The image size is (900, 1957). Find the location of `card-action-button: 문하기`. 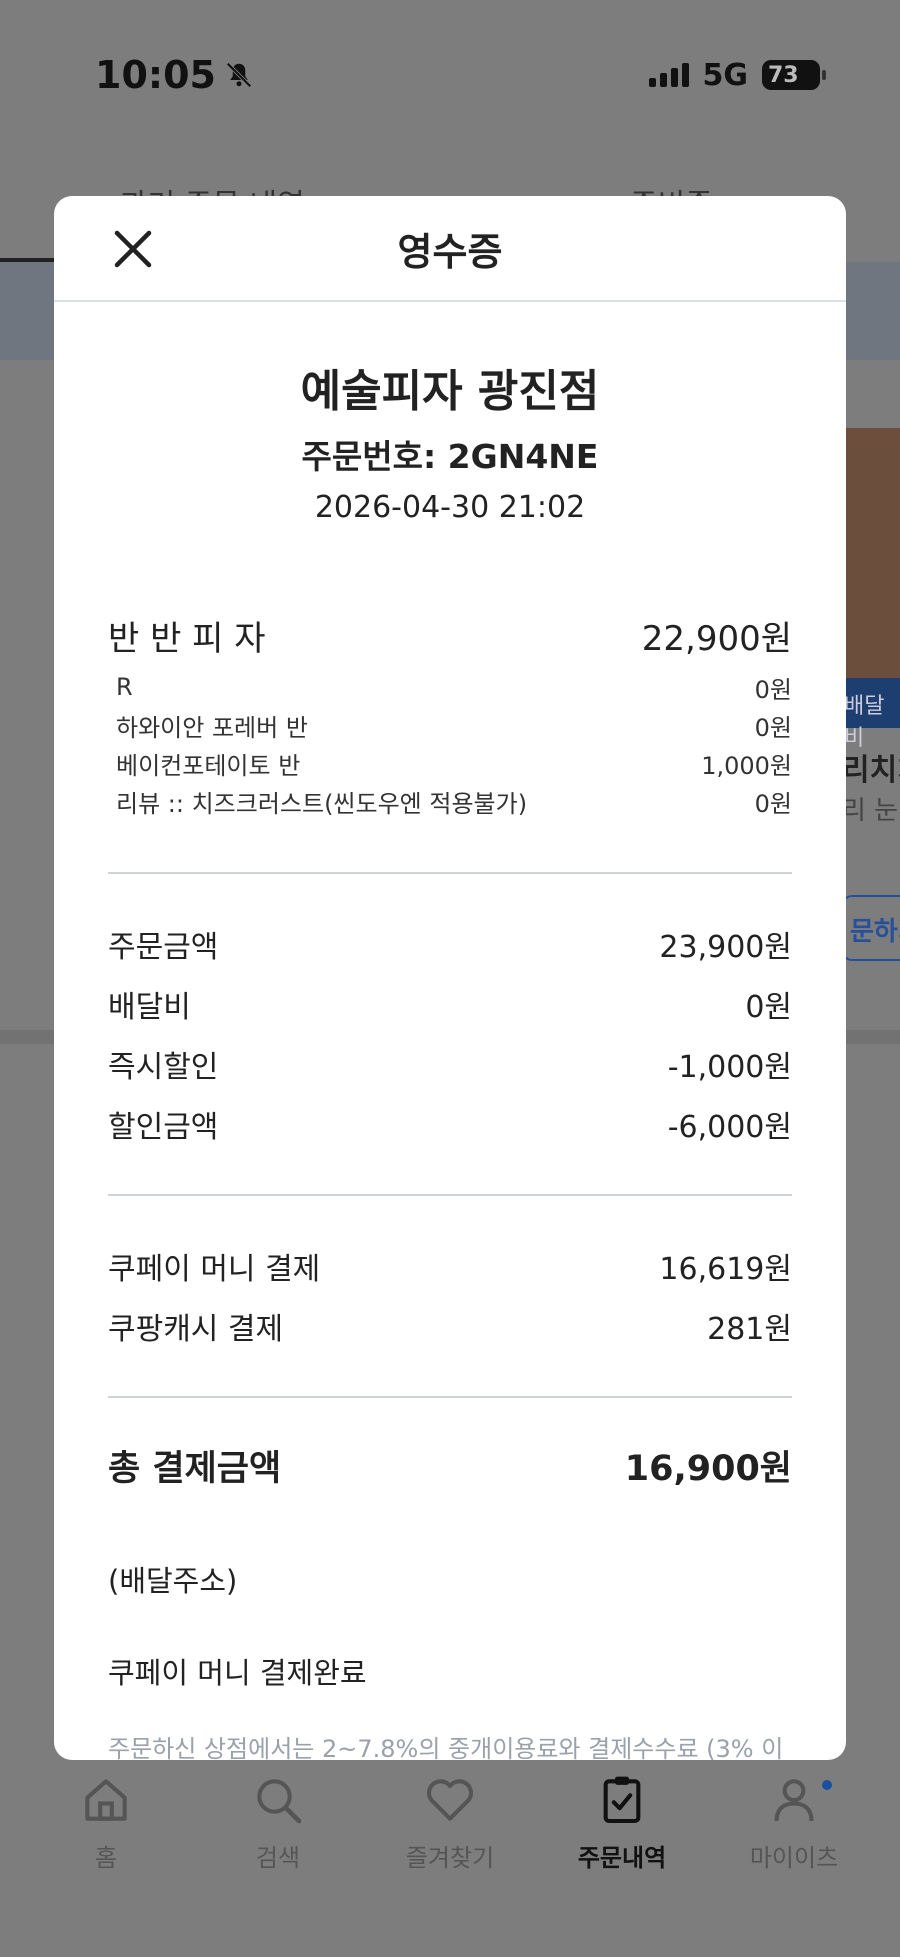

card-action-button: 문하기 is located at coordinates (871, 928).